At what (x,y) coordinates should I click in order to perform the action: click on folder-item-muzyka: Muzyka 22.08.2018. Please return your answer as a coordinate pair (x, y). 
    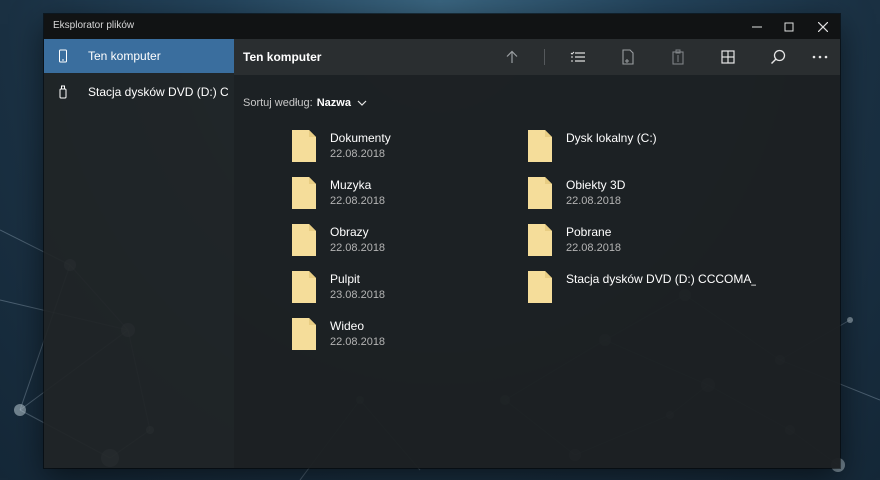
    Looking at the image, I should click on (407, 196).